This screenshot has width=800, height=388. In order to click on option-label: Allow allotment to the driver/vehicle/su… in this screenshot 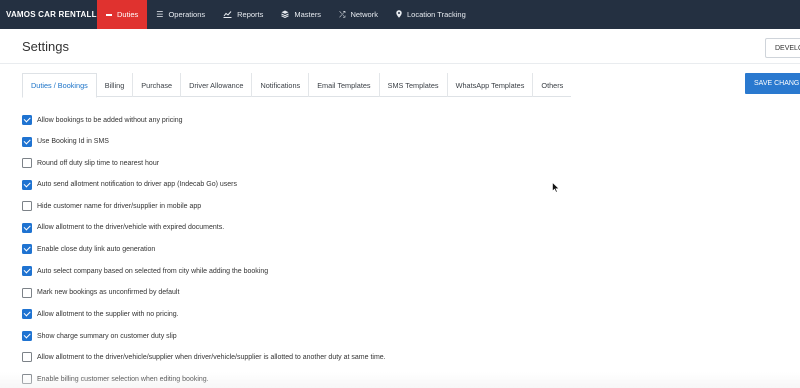, I will do `click(211, 357)`.